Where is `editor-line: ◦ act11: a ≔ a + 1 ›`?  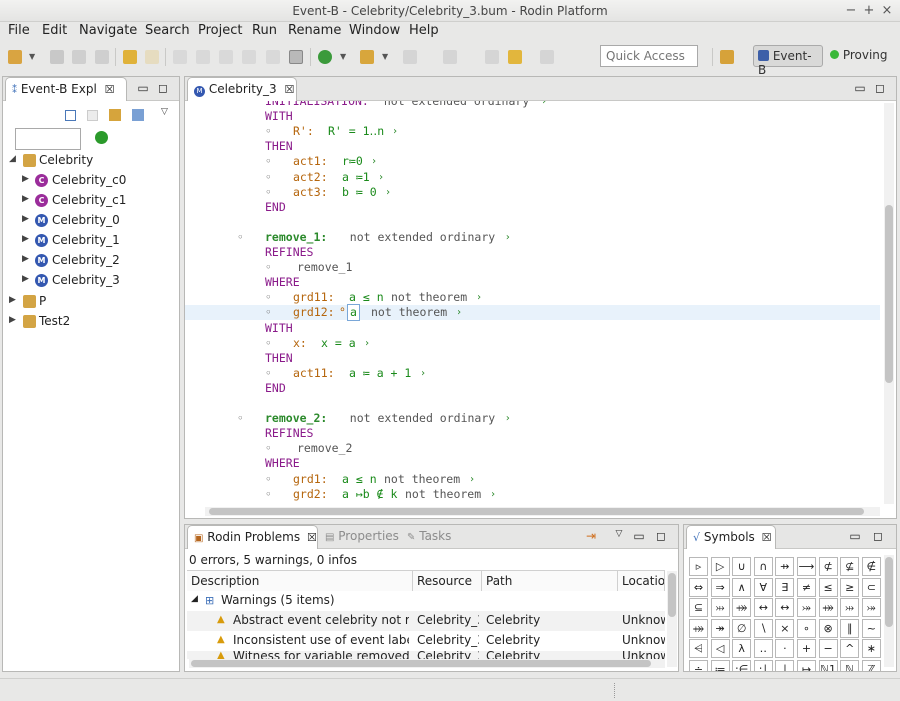
editor-line: ◦ act11: a ≔ a + 1 › is located at coordinates (532, 373).